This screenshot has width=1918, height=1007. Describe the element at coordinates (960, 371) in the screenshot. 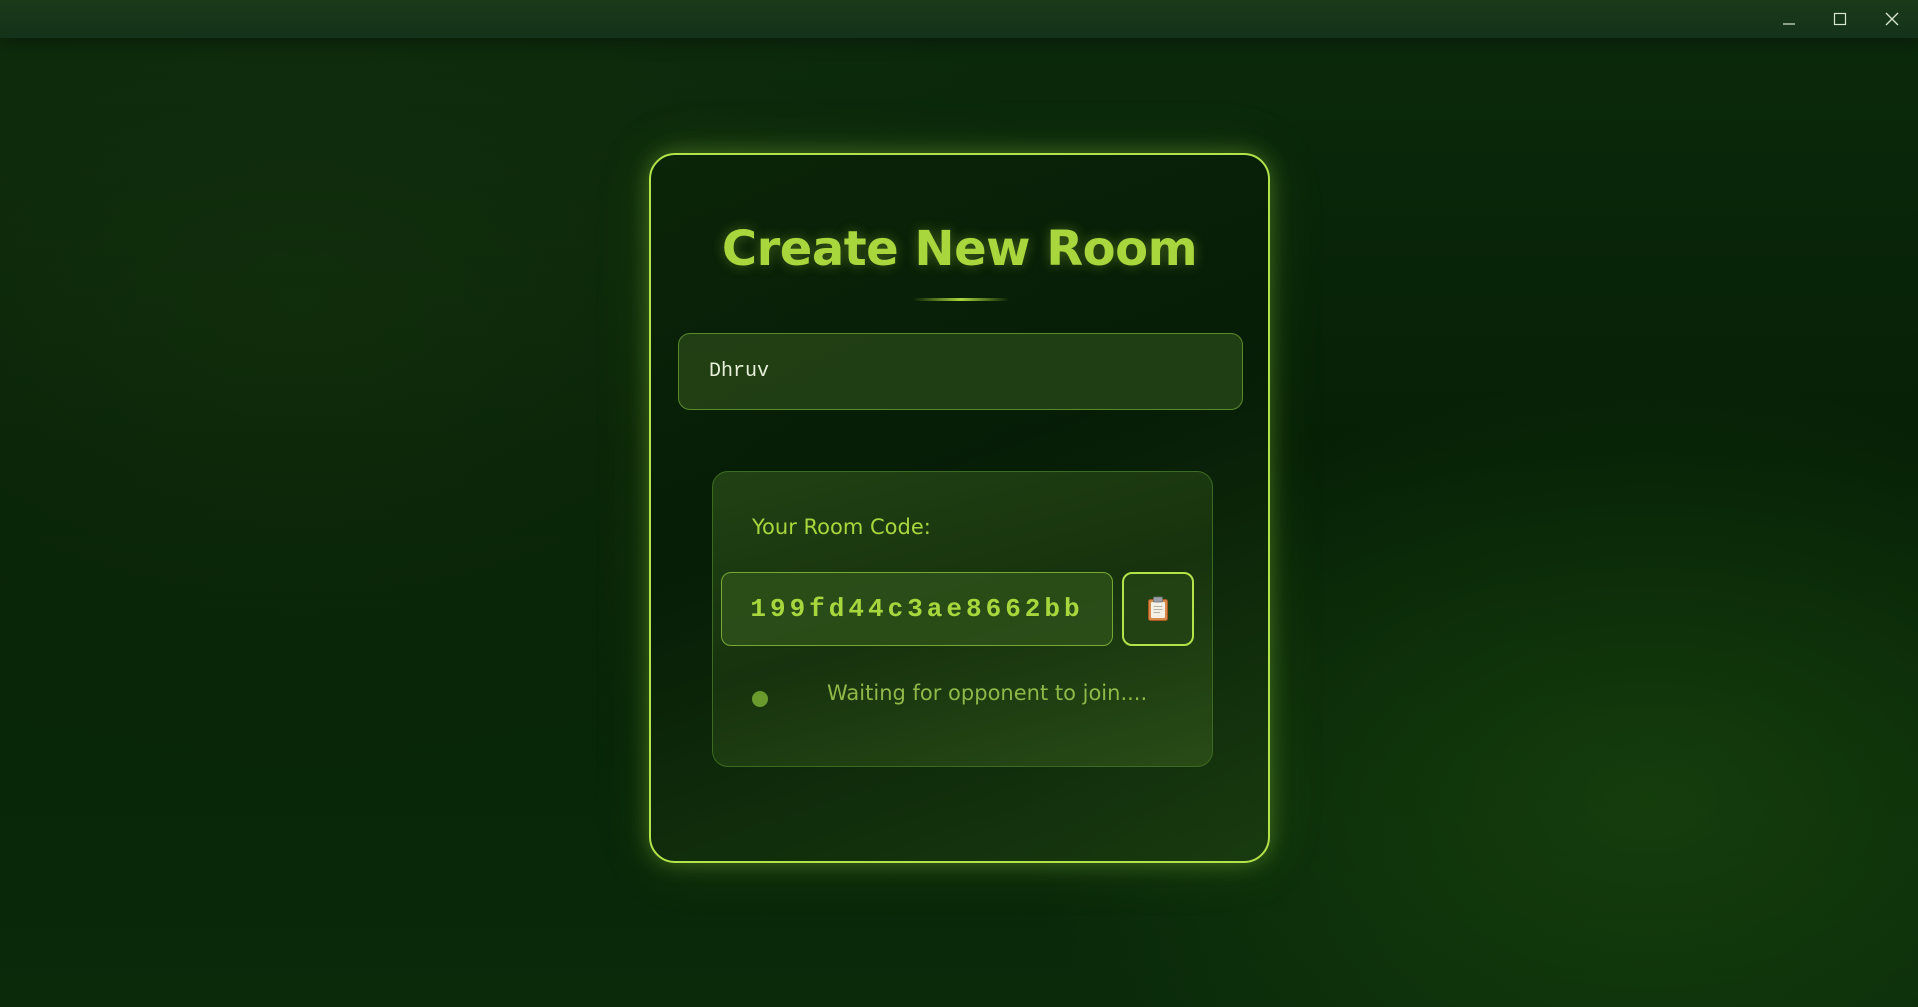

I see `player-name-input` at that location.